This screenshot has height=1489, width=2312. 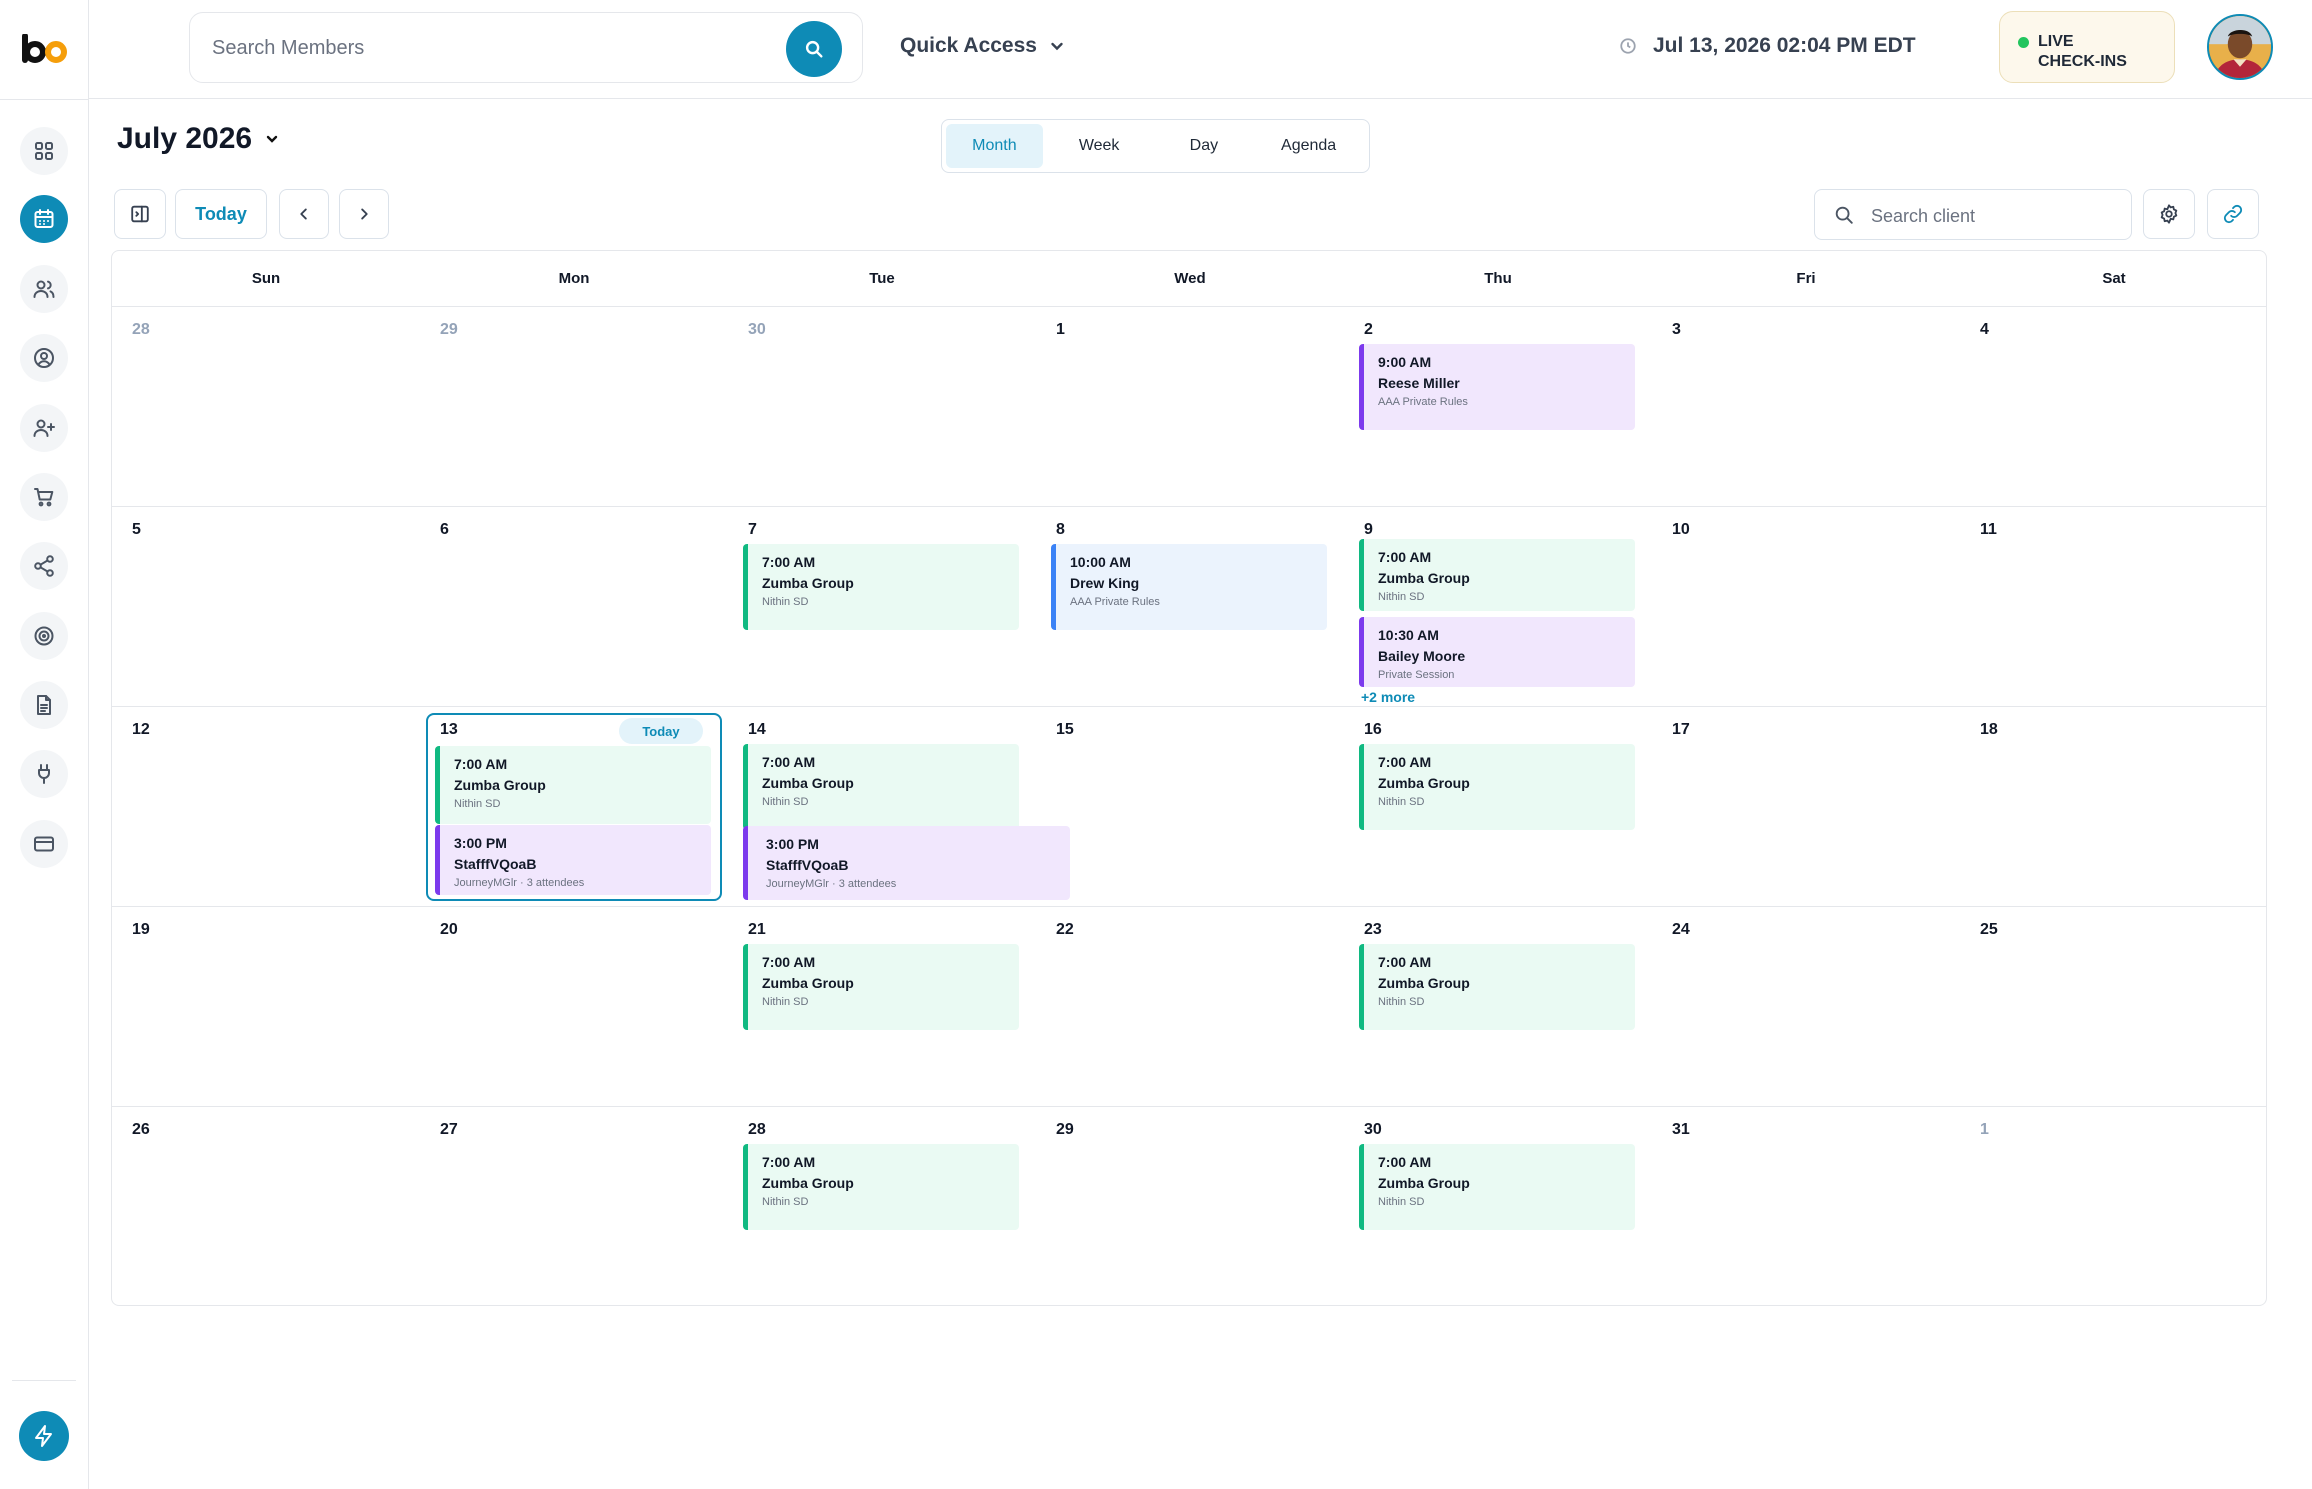 I want to click on quick-access-dropdown: Quick Access, so click(x=982, y=46).